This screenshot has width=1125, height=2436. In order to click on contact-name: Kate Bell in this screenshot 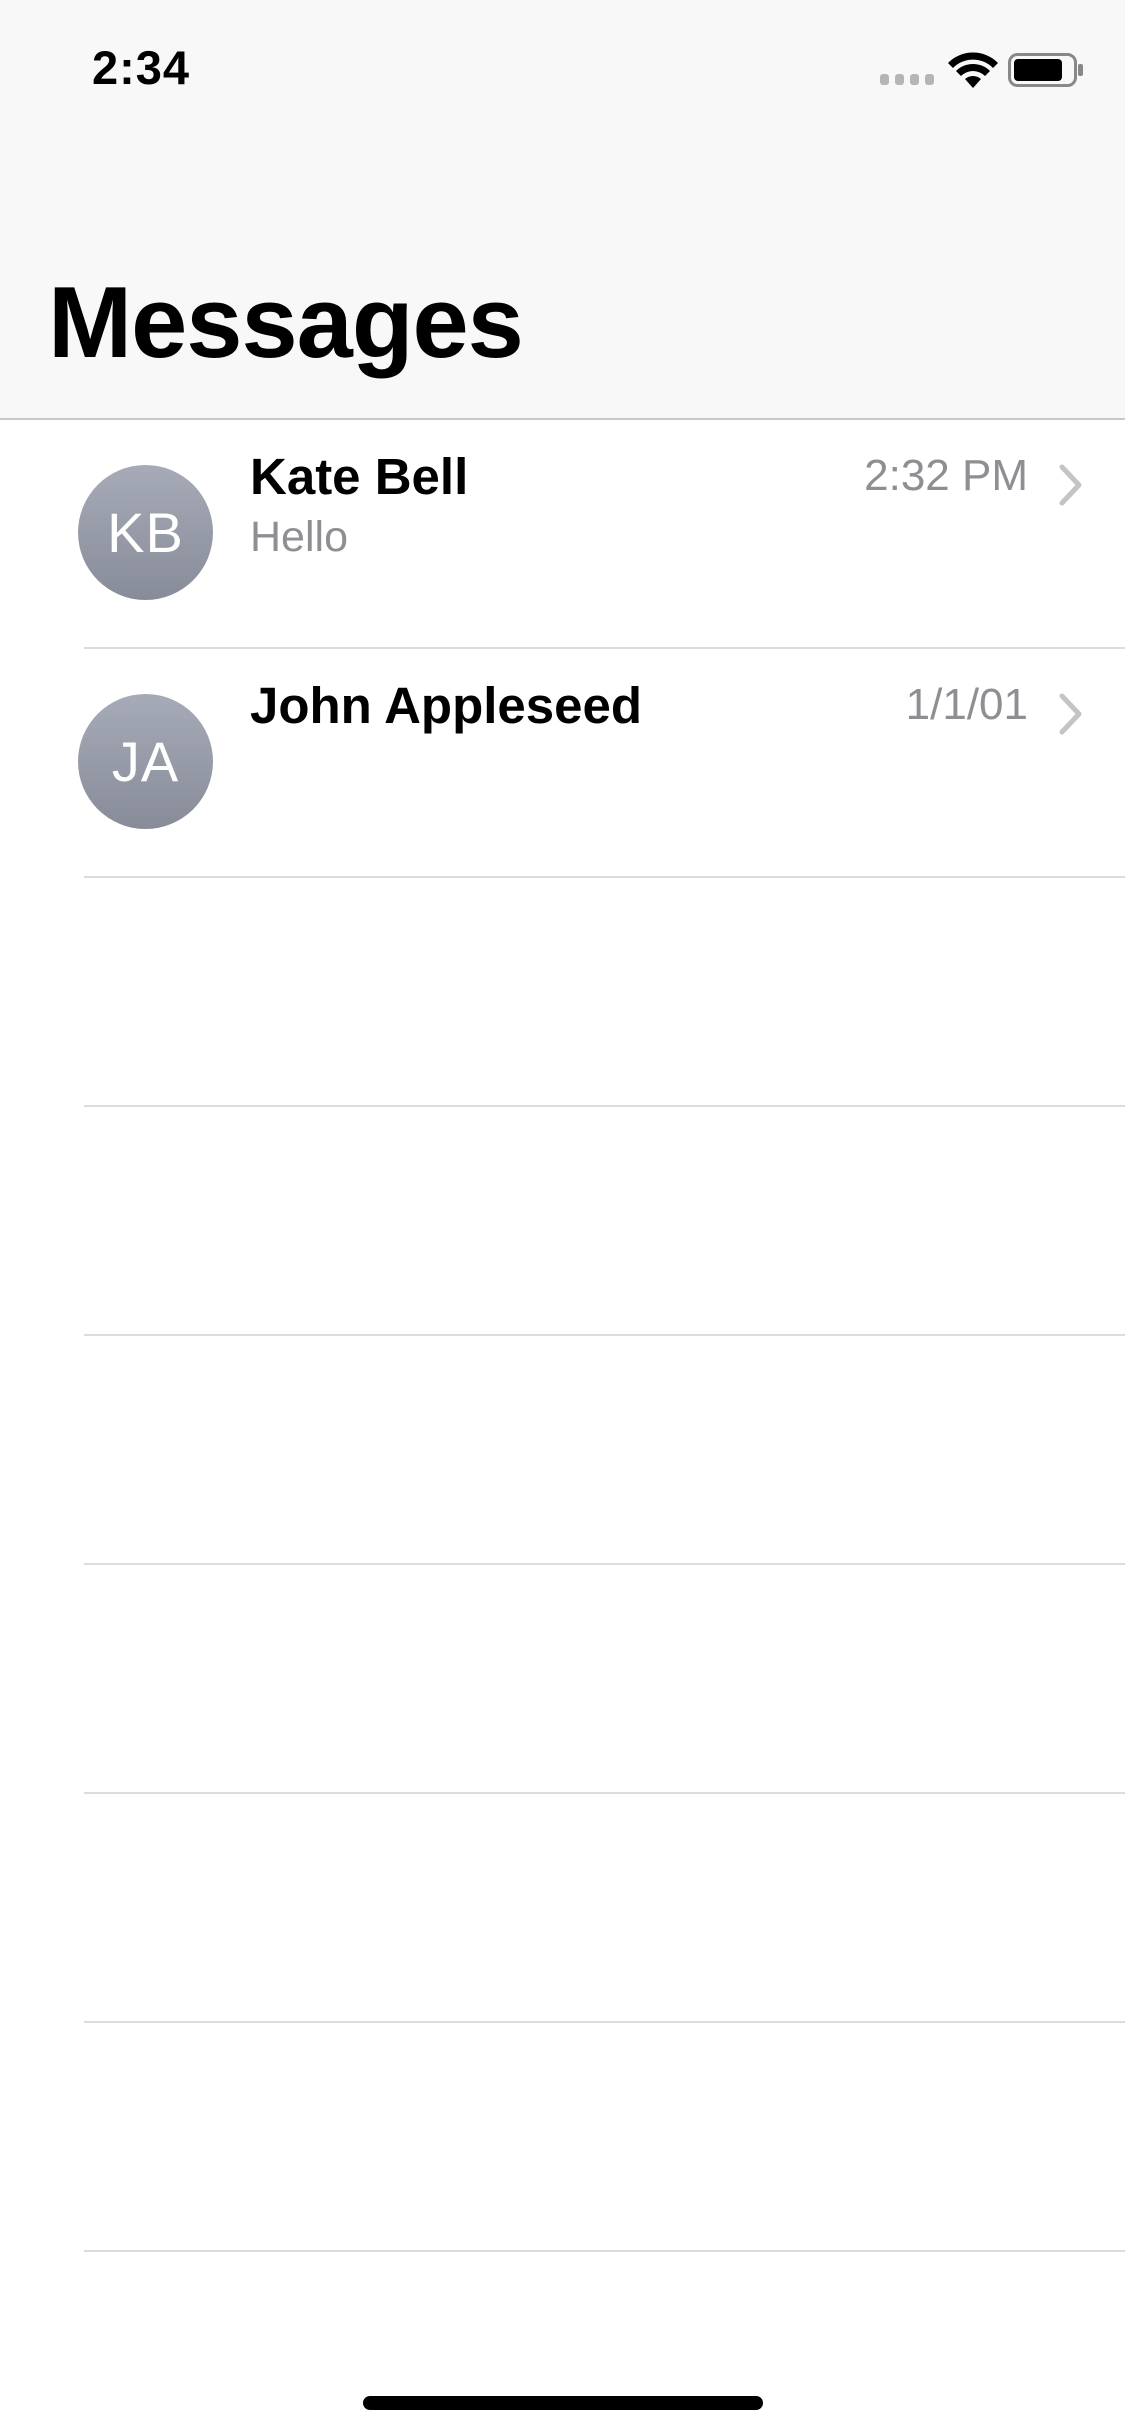, I will do `click(359, 476)`.